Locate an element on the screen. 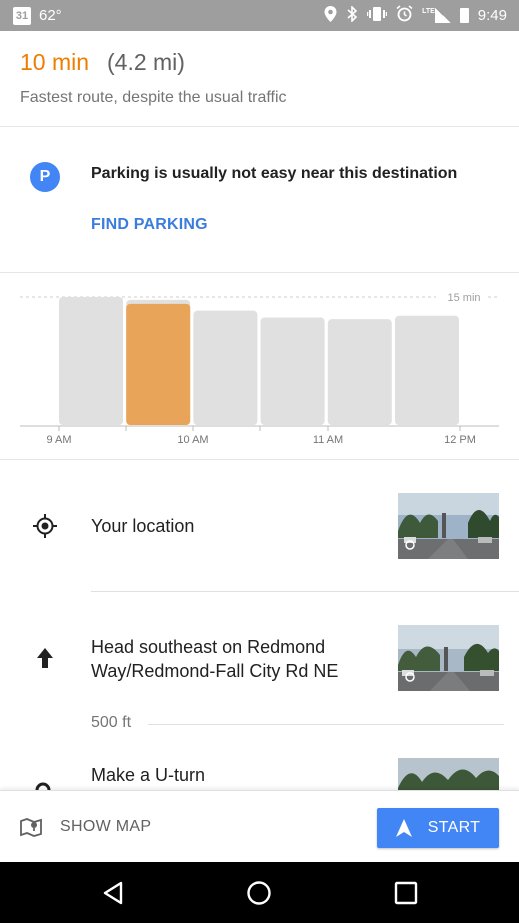 The image size is (519, 923). u-turn-icon is located at coordinates (43, 786).